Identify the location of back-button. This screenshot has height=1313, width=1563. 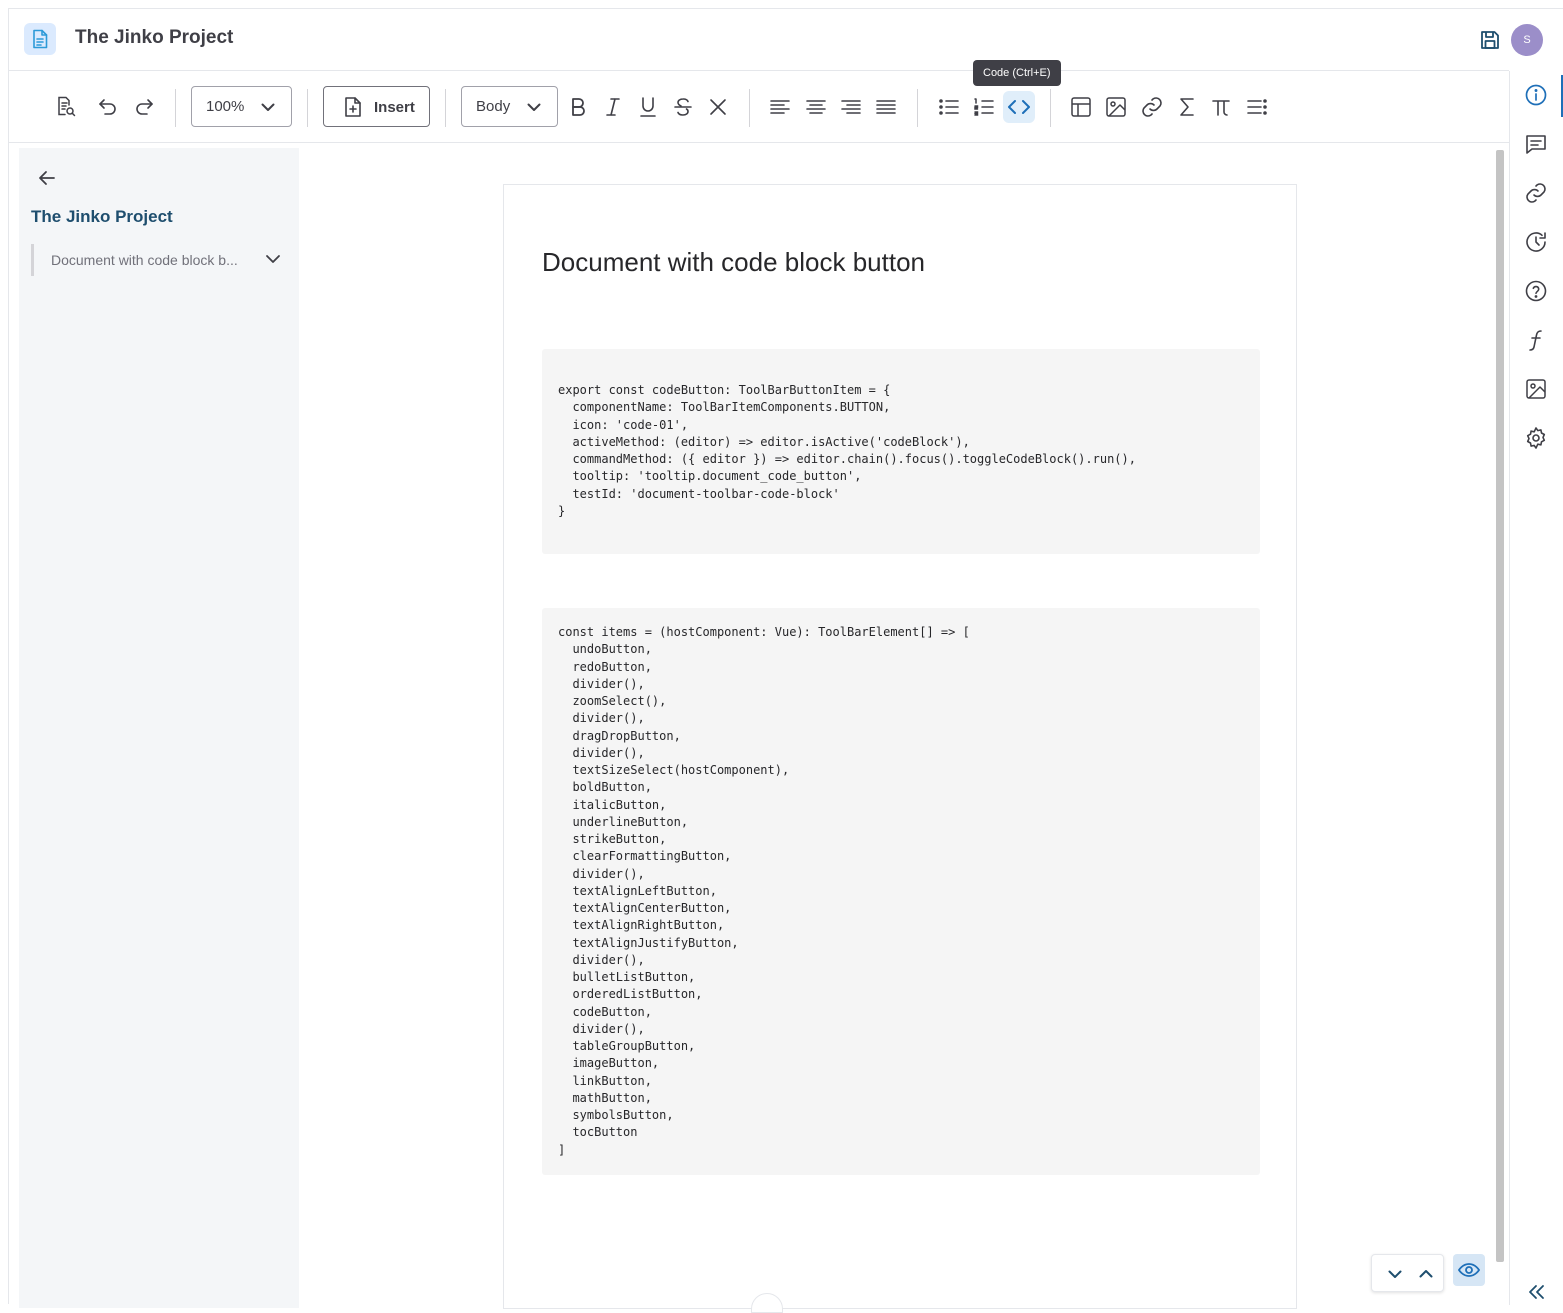
(47, 178).